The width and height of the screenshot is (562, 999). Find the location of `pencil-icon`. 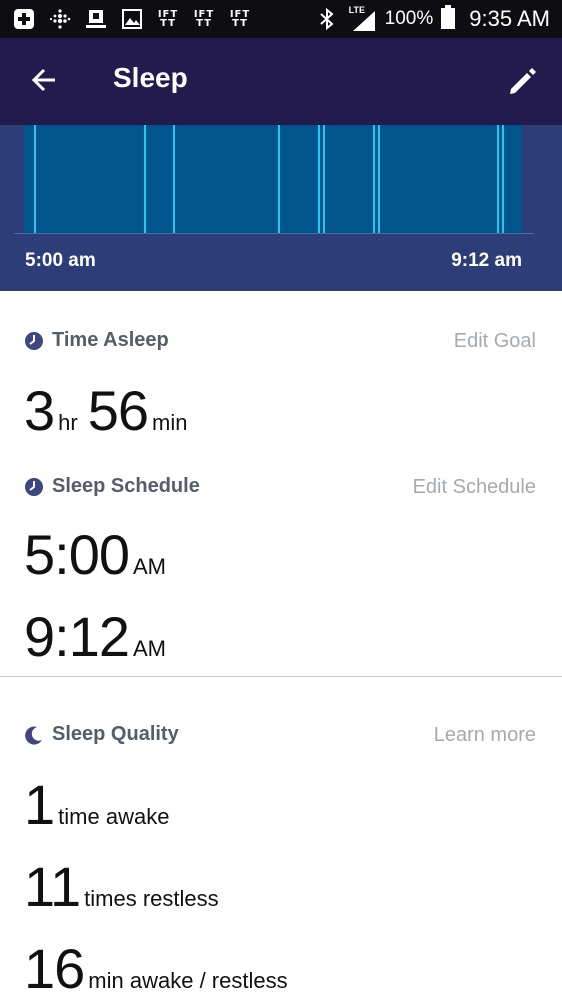

pencil-icon is located at coordinates (523, 81).